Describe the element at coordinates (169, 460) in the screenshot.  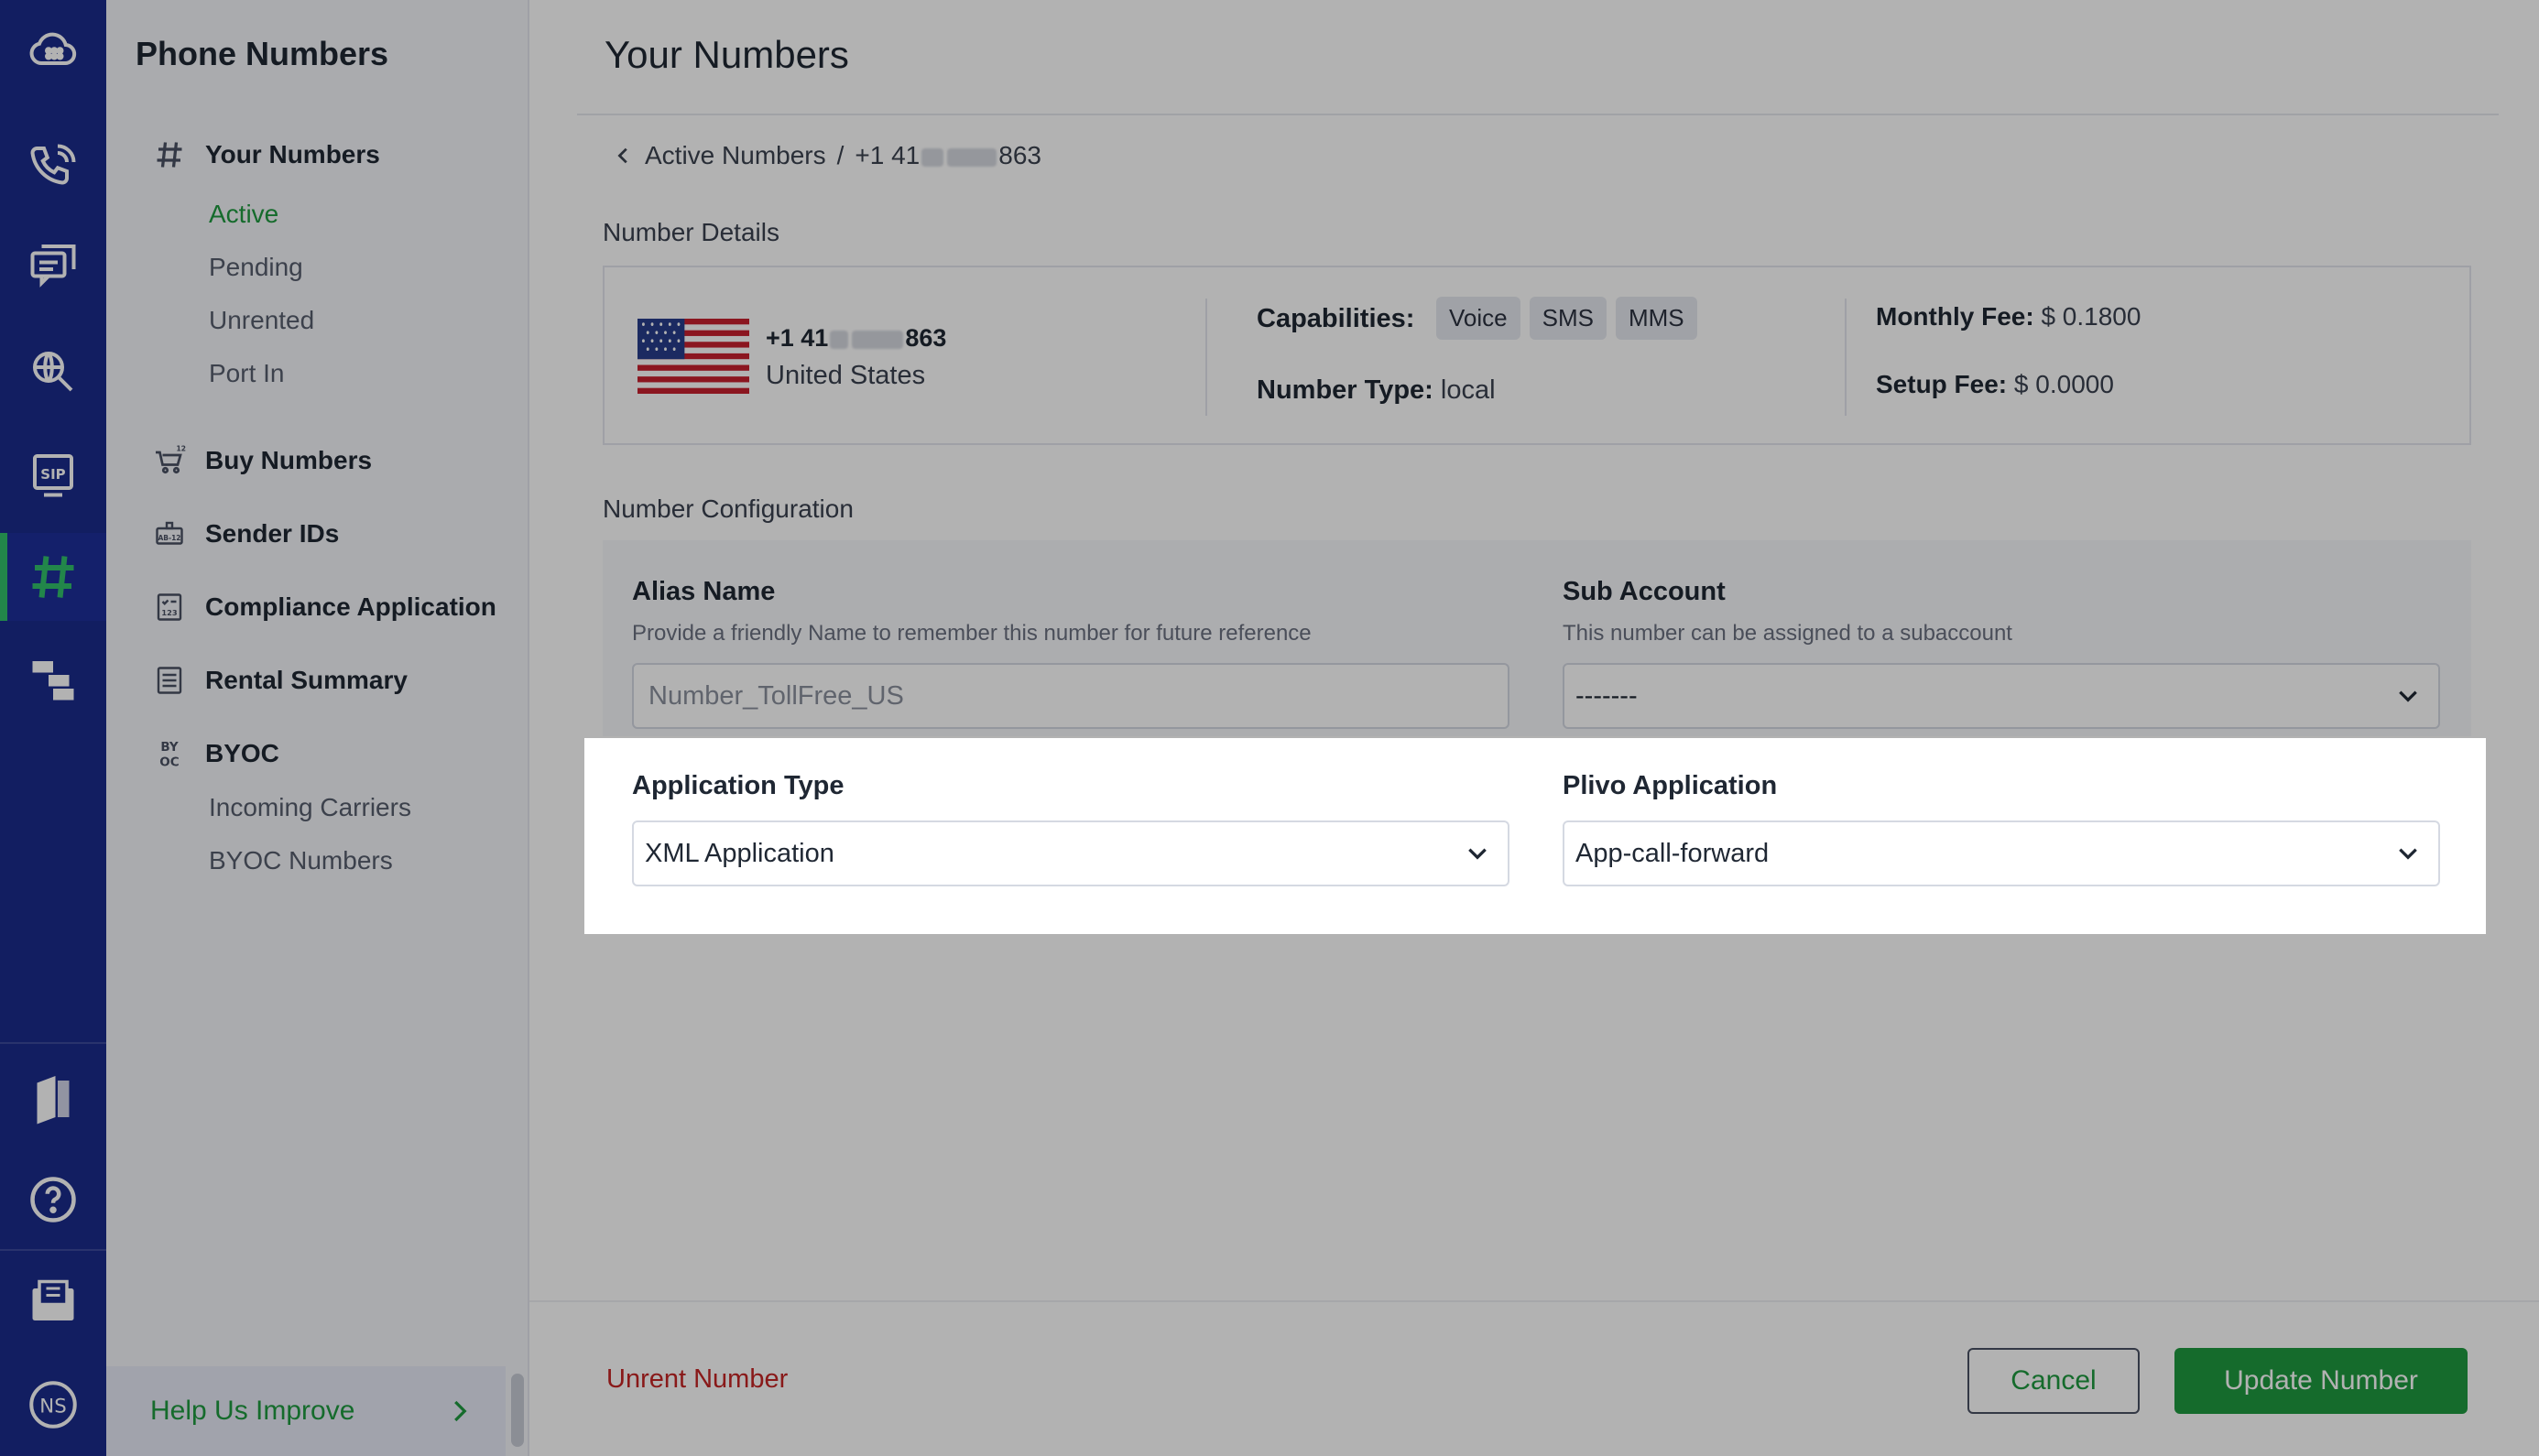
I see `cart-icon: 123` at that location.